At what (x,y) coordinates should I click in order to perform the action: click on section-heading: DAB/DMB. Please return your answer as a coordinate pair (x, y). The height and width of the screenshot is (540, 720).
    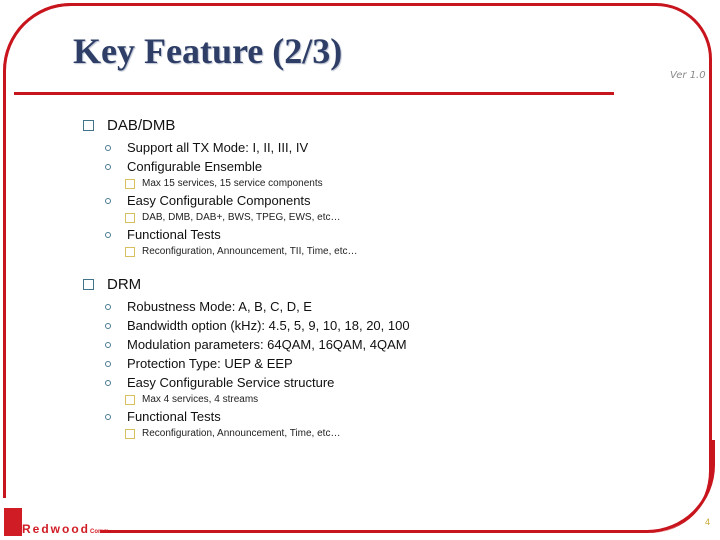
    Looking at the image, I should click on (383, 125).